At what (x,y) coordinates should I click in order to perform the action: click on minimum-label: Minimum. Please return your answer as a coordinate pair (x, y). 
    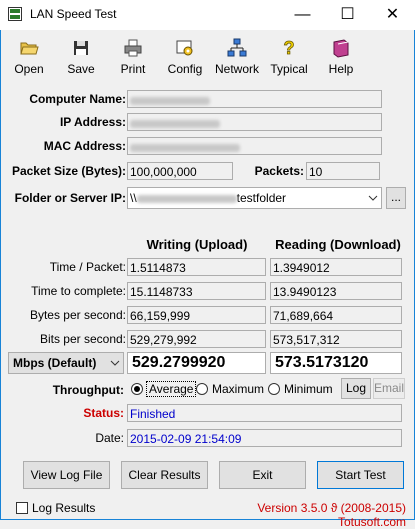
    Looking at the image, I should click on (308, 389).